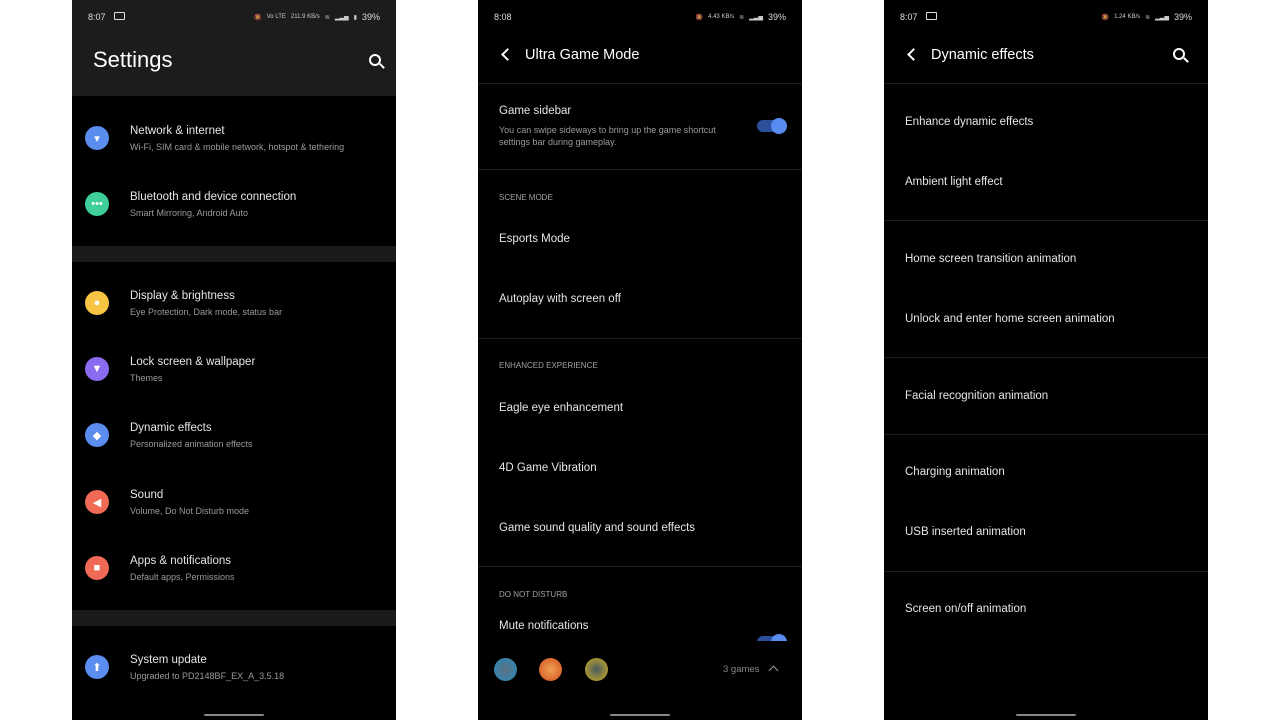 The height and width of the screenshot is (720, 1280). Describe the element at coordinates (97, 138) in the screenshot. I see `wifi-icon: ▾` at that location.